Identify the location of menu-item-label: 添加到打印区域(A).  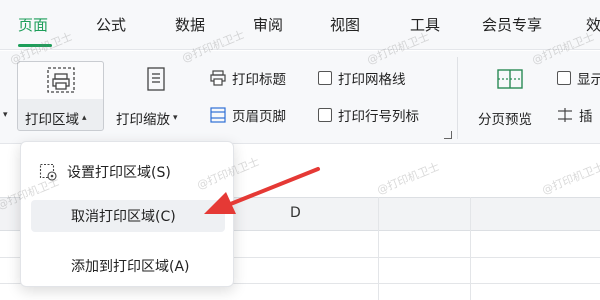
(130, 267).